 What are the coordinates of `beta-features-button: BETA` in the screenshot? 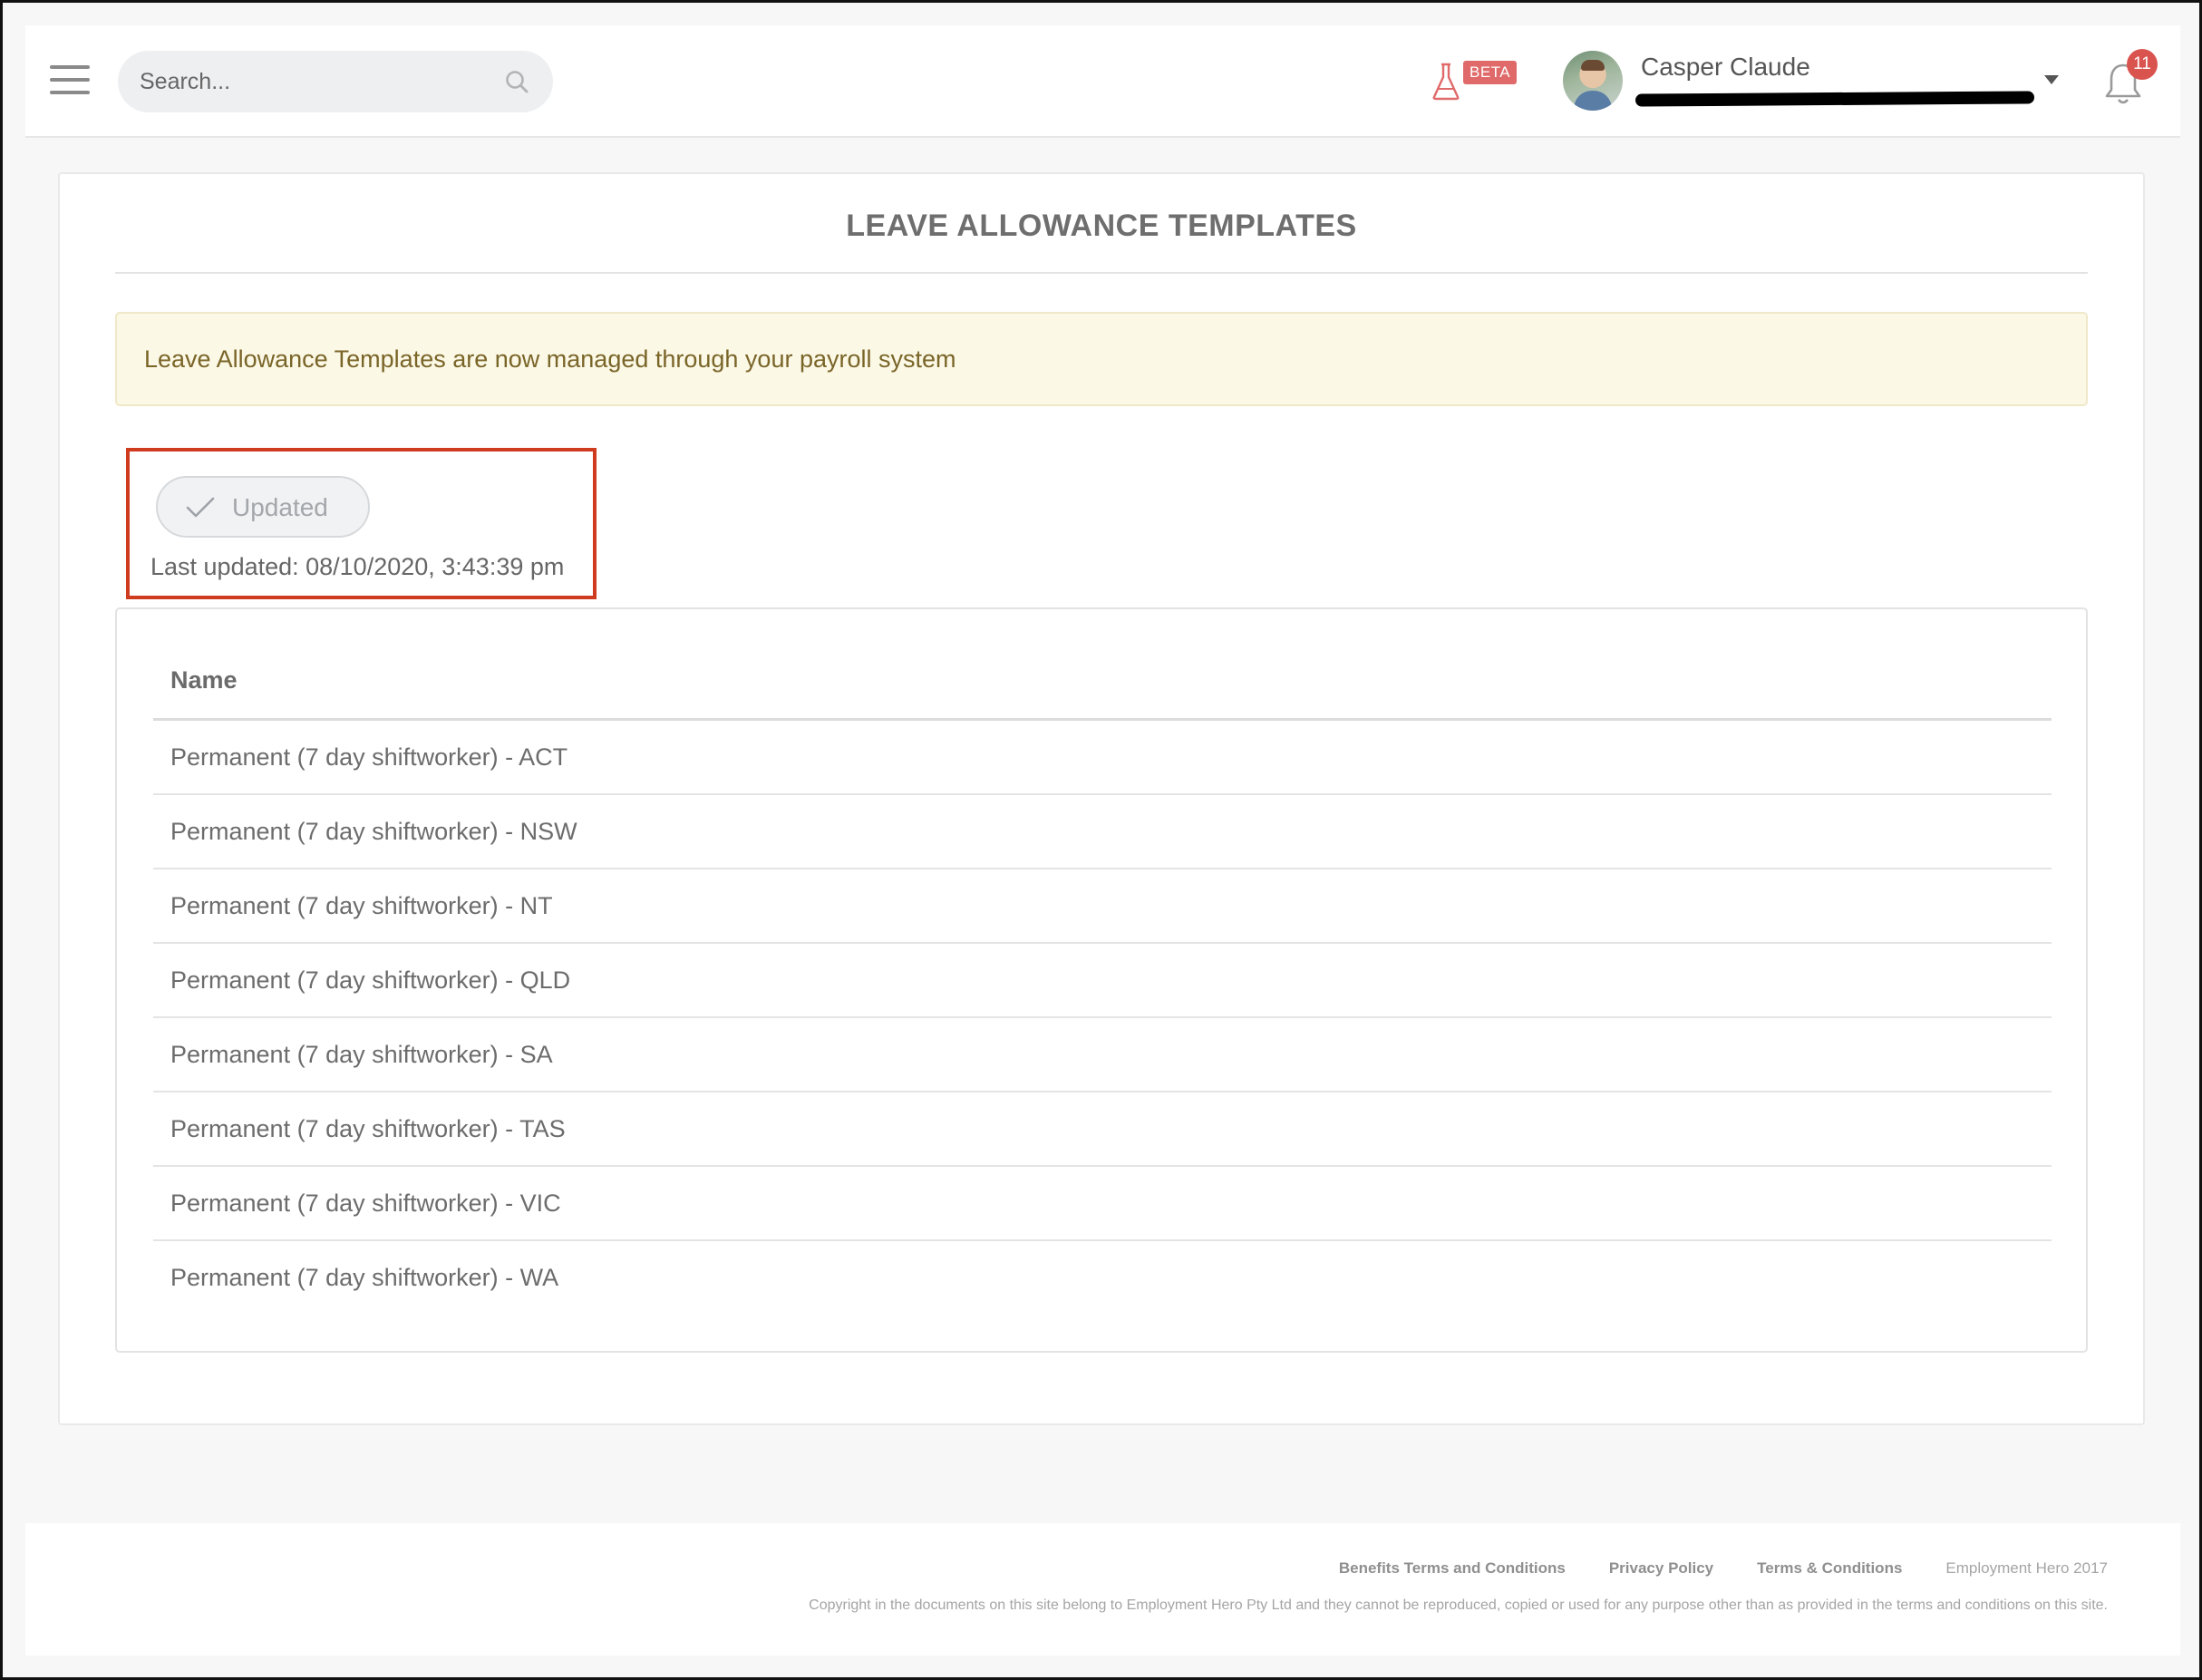 It's located at (1485, 81).